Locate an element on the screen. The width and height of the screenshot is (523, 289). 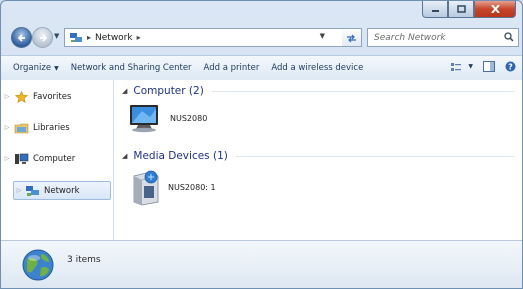
window-caption-buttons is located at coordinates (469, 9).